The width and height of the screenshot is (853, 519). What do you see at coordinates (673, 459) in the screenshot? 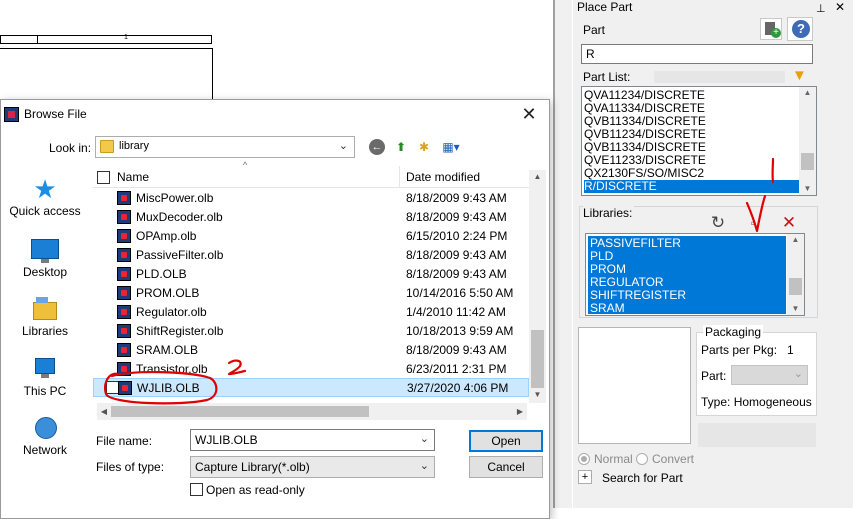
I see `convert-label: Convert` at bounding box center [673, 459].